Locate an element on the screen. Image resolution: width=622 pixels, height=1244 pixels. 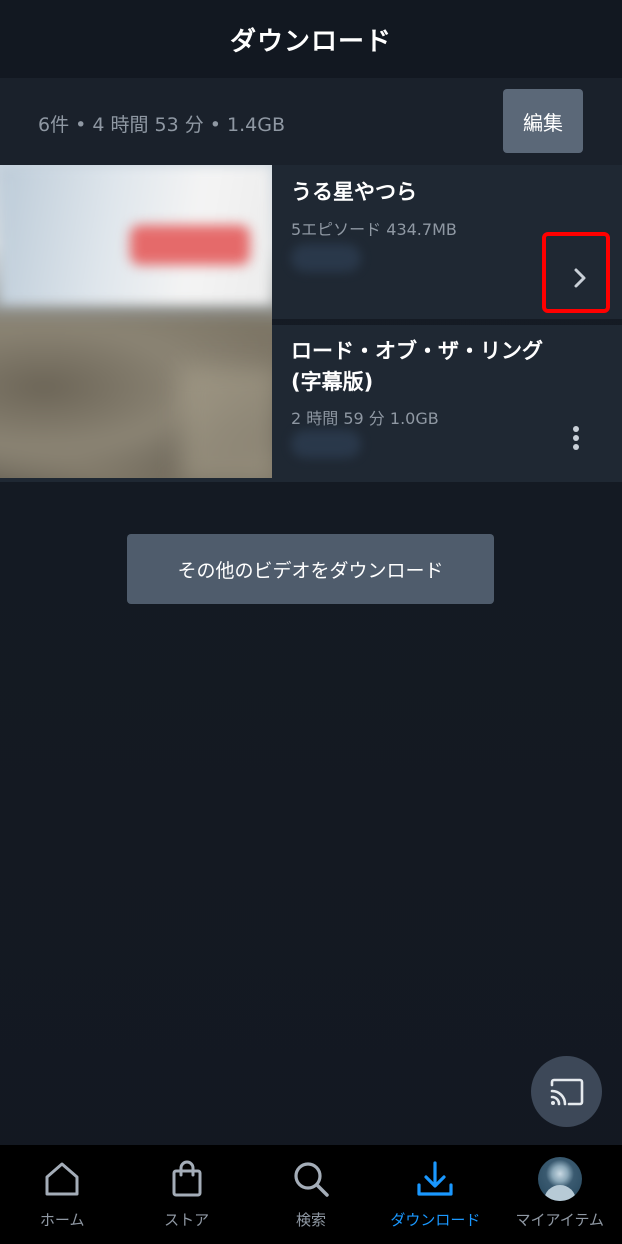
top-bar: ダウンロード is located at coordinates (311, 39).